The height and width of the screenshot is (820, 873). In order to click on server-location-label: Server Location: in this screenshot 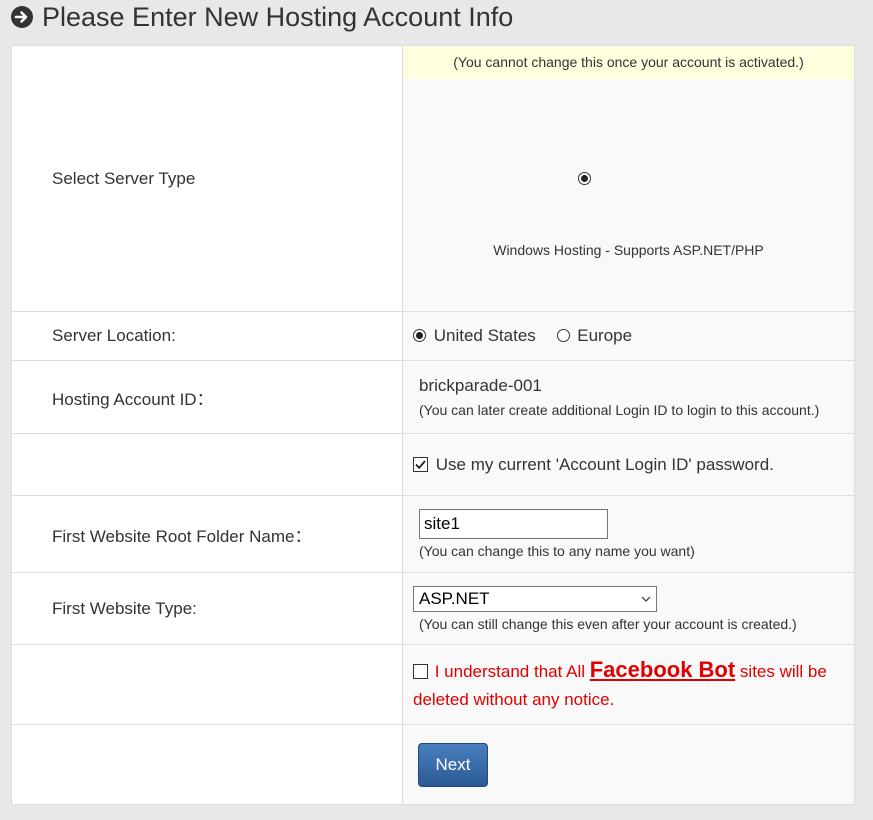, I will do `click(207, 336)`.